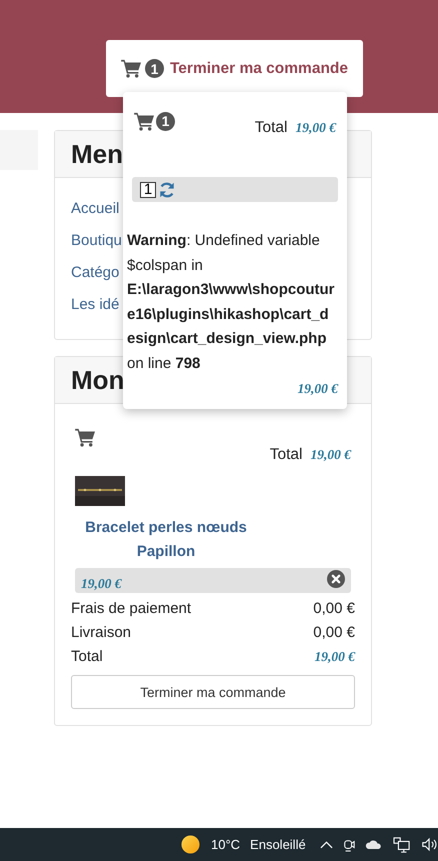 This screenshot has height=861, width=438. I want to click on module-title: Mon, so click(97, 380).